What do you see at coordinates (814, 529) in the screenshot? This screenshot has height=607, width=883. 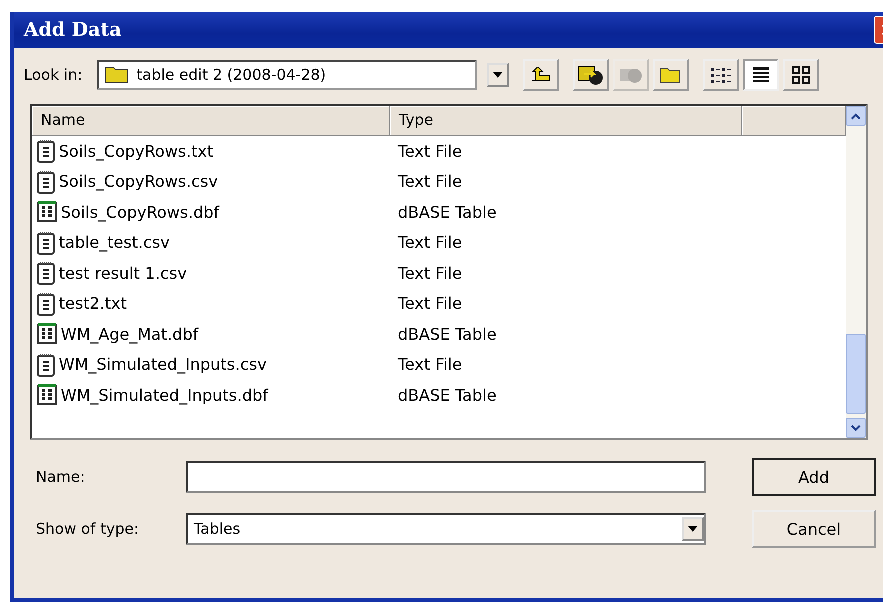 I see `cancel-button: Cancel` at bounding box center [814, 529].